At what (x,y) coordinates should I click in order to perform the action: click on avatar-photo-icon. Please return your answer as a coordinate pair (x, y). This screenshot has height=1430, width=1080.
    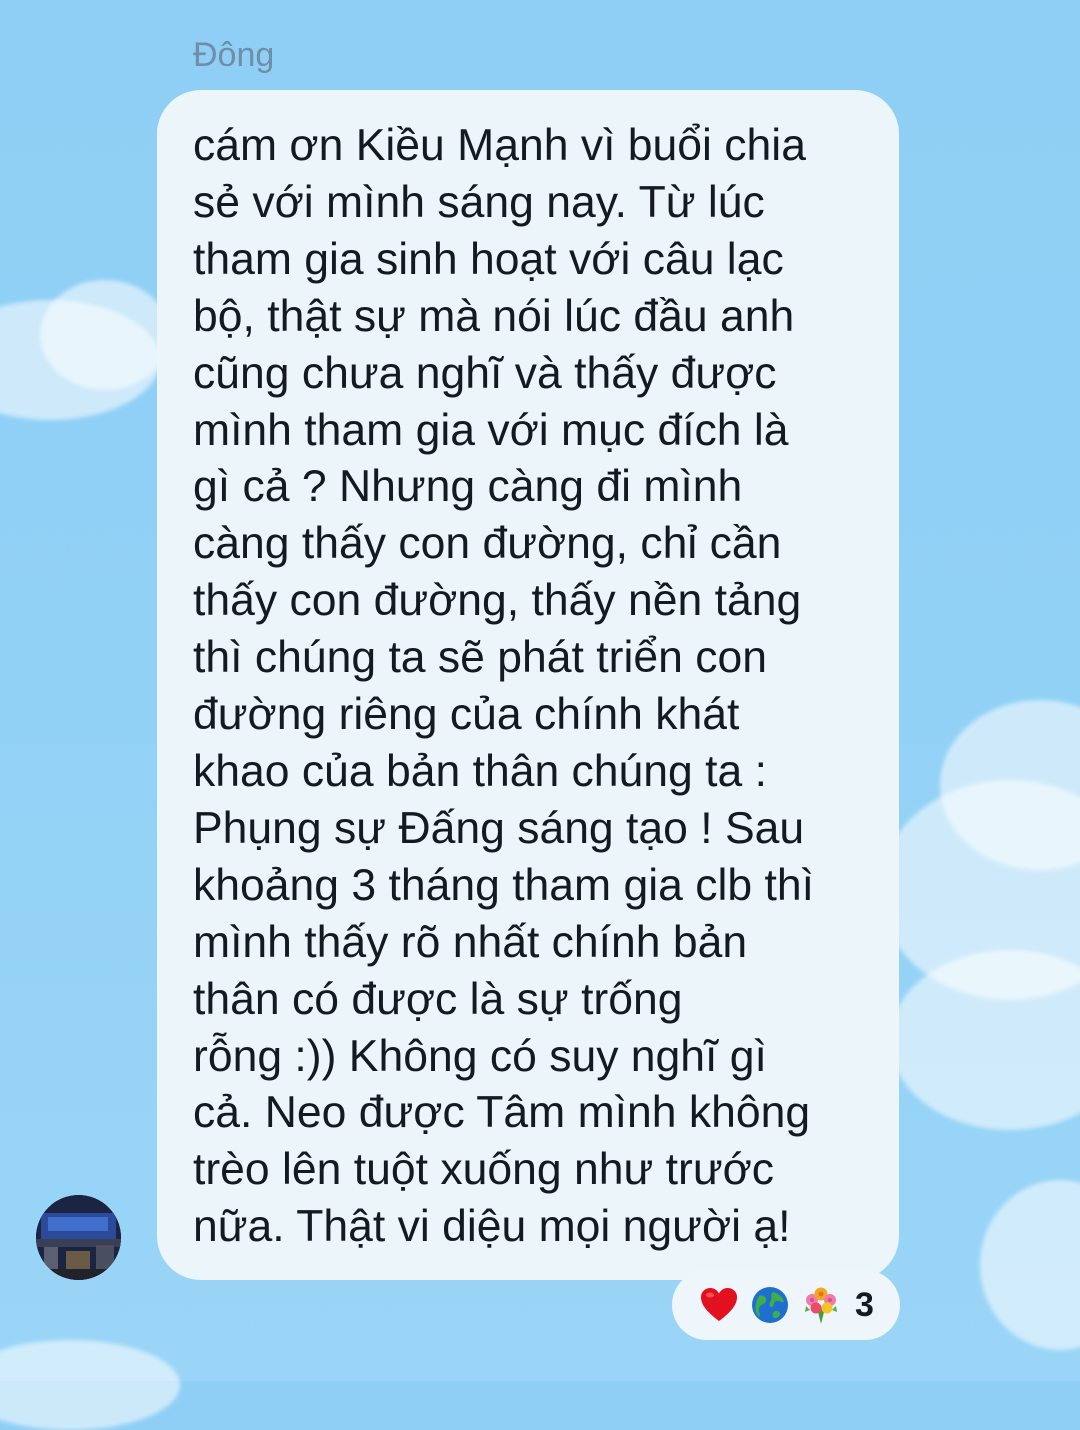
    Looking at the image, I should click on (78, 1237).